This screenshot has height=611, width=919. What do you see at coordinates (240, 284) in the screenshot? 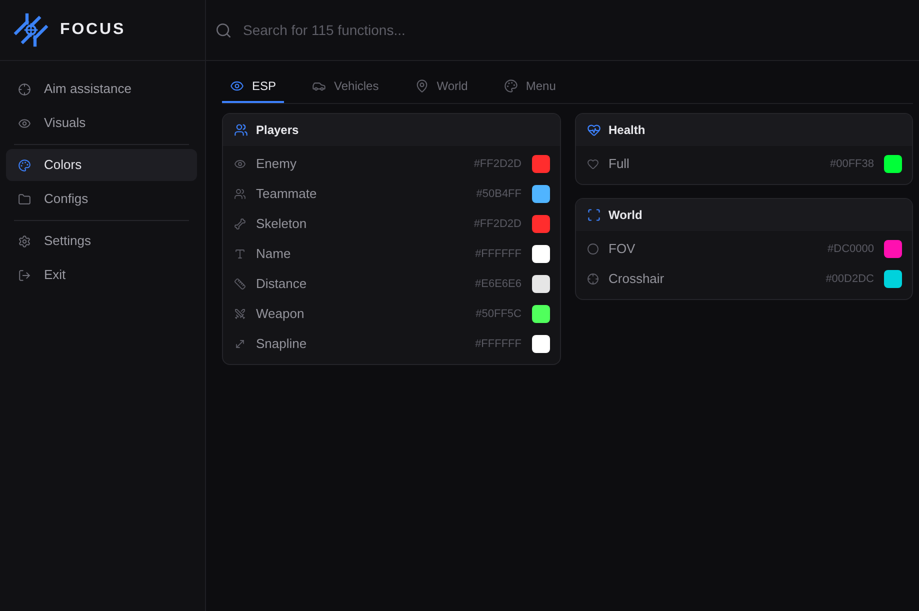
I see `ruler-icon` at bounding box center [240, 284].